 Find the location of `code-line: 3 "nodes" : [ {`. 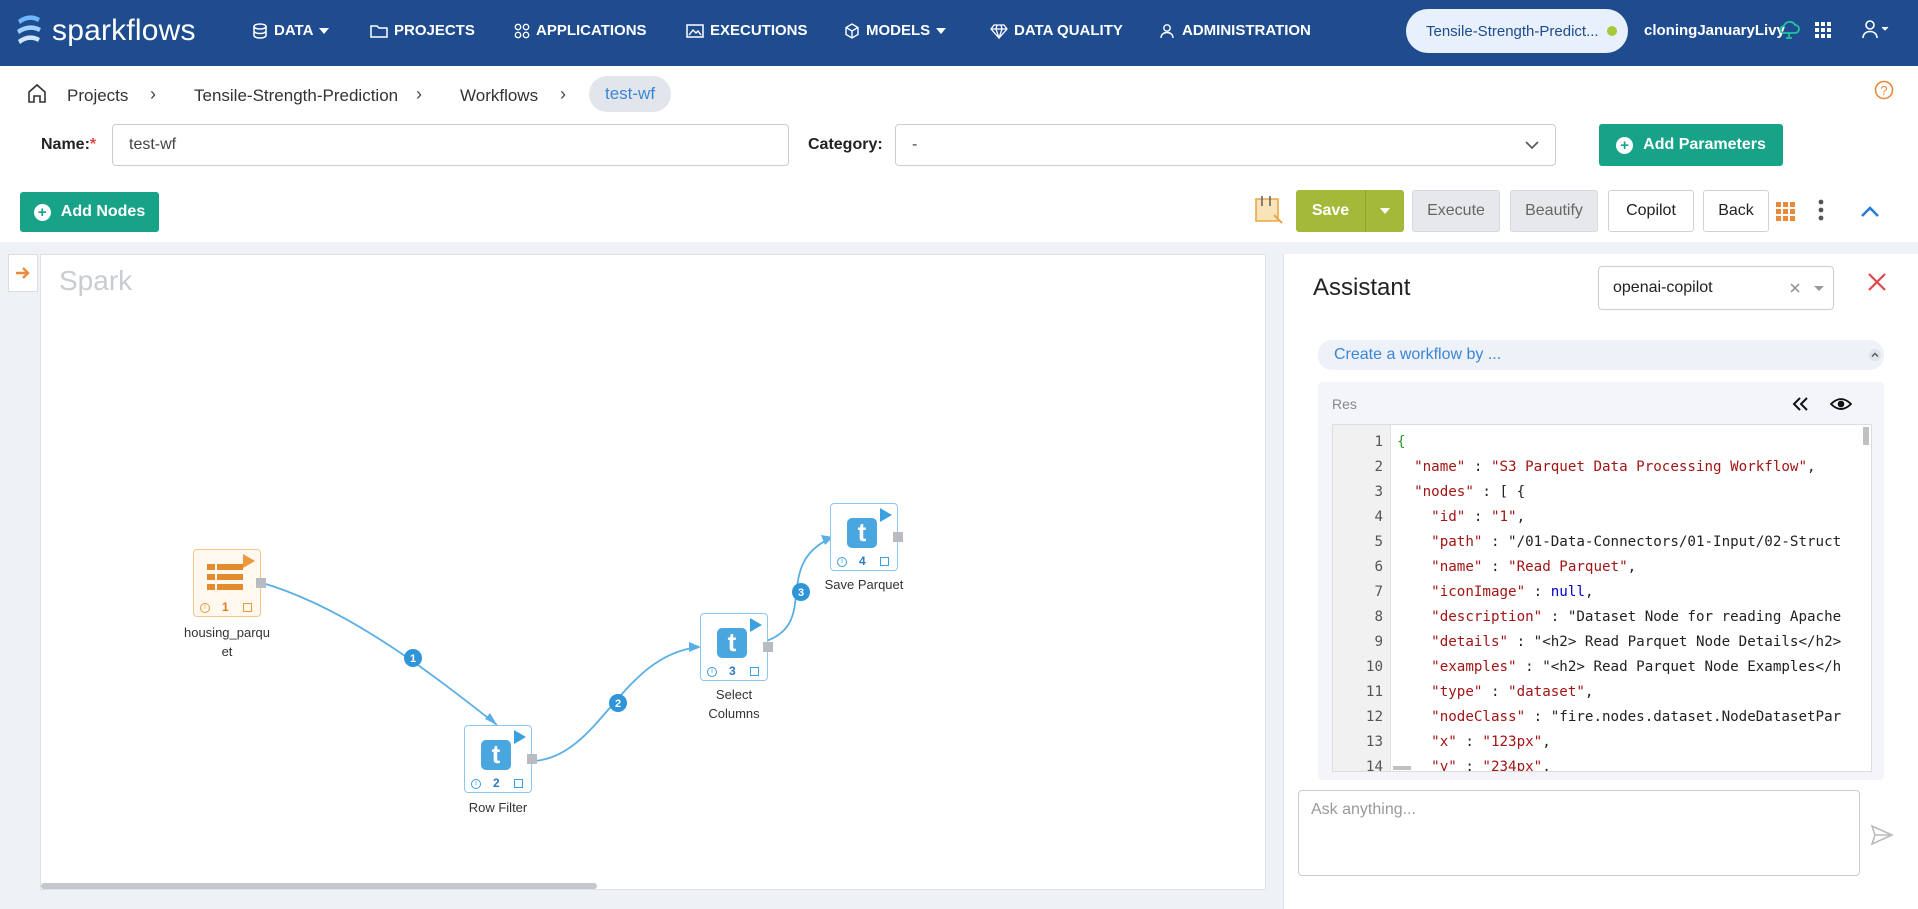

code-line: 3 "nodes" : [ { is located at coordinates (1429, 491).